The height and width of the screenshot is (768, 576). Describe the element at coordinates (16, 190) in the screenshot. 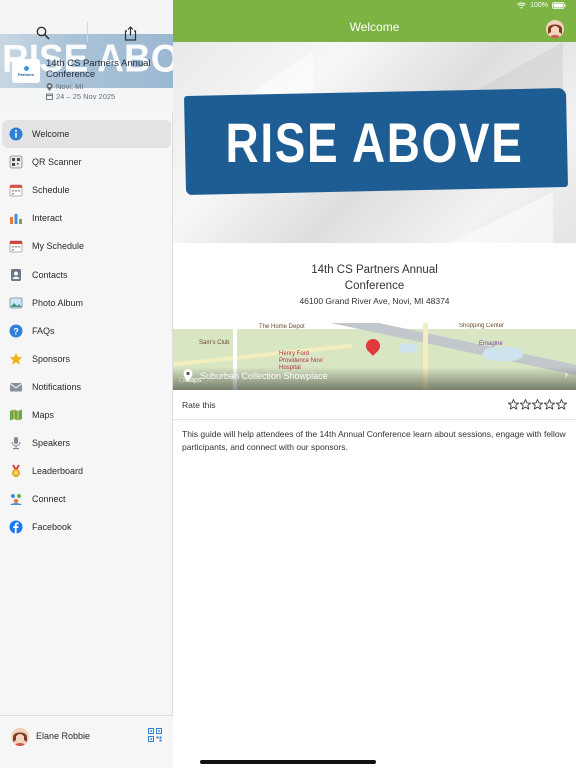

I see `calendar-icon` at that location.